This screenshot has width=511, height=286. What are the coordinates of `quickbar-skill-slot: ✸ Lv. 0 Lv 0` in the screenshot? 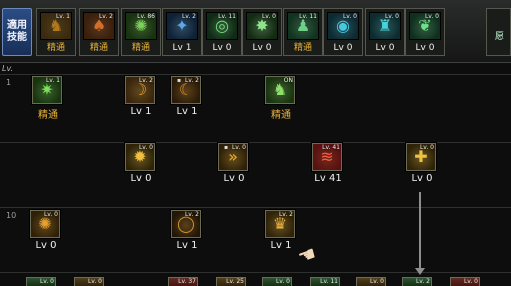 It's located at (262, 32).